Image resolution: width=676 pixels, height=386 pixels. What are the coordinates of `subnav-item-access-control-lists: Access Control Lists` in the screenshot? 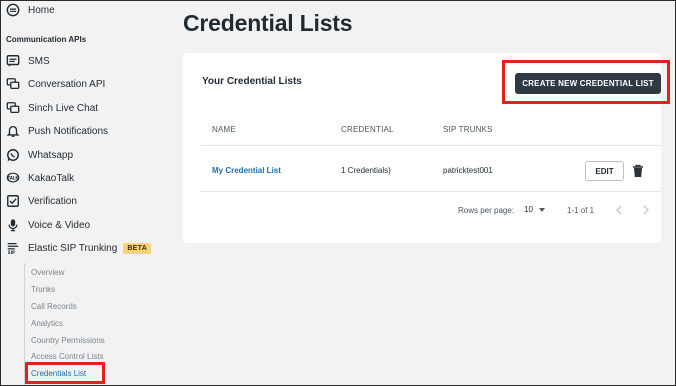 It's located at (67, 356).